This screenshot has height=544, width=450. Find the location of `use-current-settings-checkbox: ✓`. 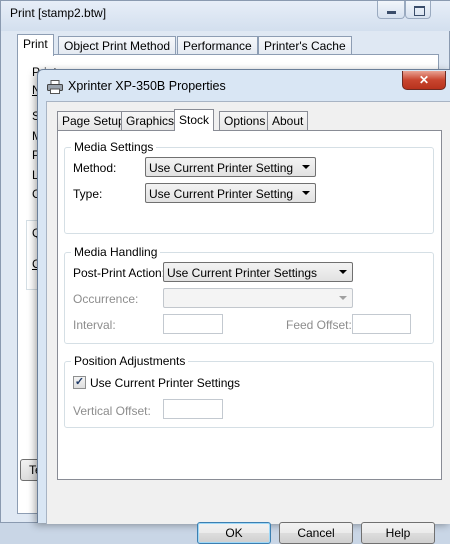

use-current-settings-checkbox: ✓ is located at coordinates (79, 382).